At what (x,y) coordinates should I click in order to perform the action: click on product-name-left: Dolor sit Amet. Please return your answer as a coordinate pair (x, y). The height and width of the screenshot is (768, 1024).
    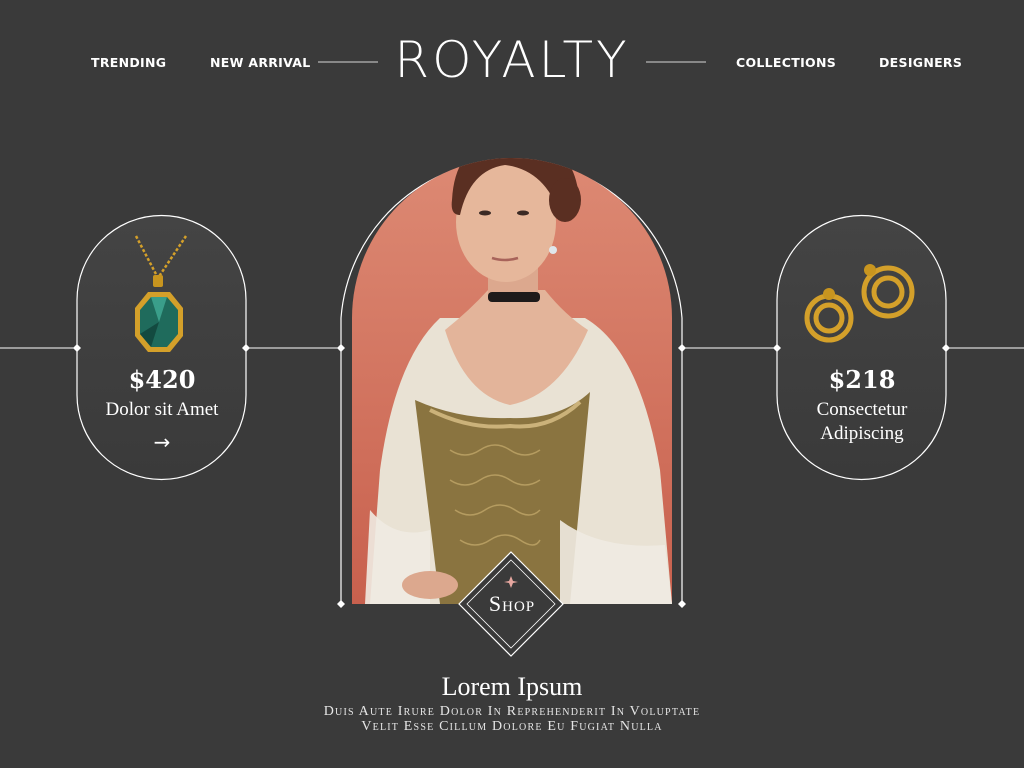
    Looking at the image, I should click on (162, 409).